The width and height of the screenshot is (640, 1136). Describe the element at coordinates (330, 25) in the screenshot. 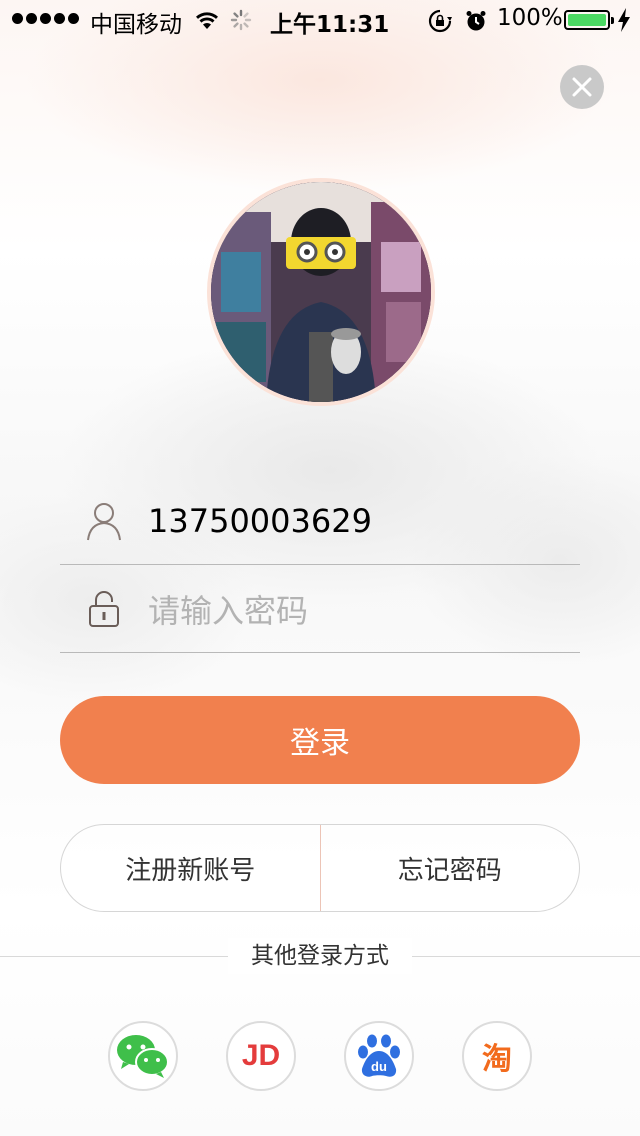

I see `clock-time: 上午11:31` at that location.